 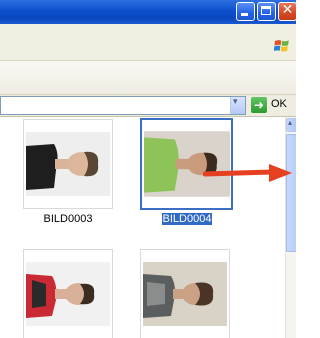 I want to click on windows-logo-icon, so click(x=281, y=46).